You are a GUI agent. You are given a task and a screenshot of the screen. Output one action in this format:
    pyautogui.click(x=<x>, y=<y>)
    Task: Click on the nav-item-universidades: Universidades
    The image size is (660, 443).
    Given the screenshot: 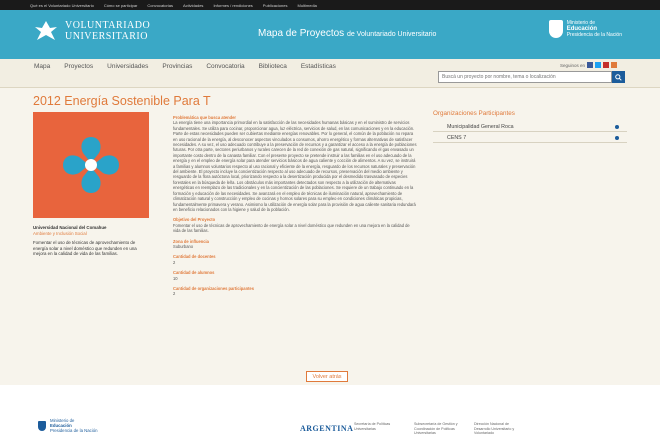 What is the action you would take?
    pyautogui.click(x=127, y=66)
    